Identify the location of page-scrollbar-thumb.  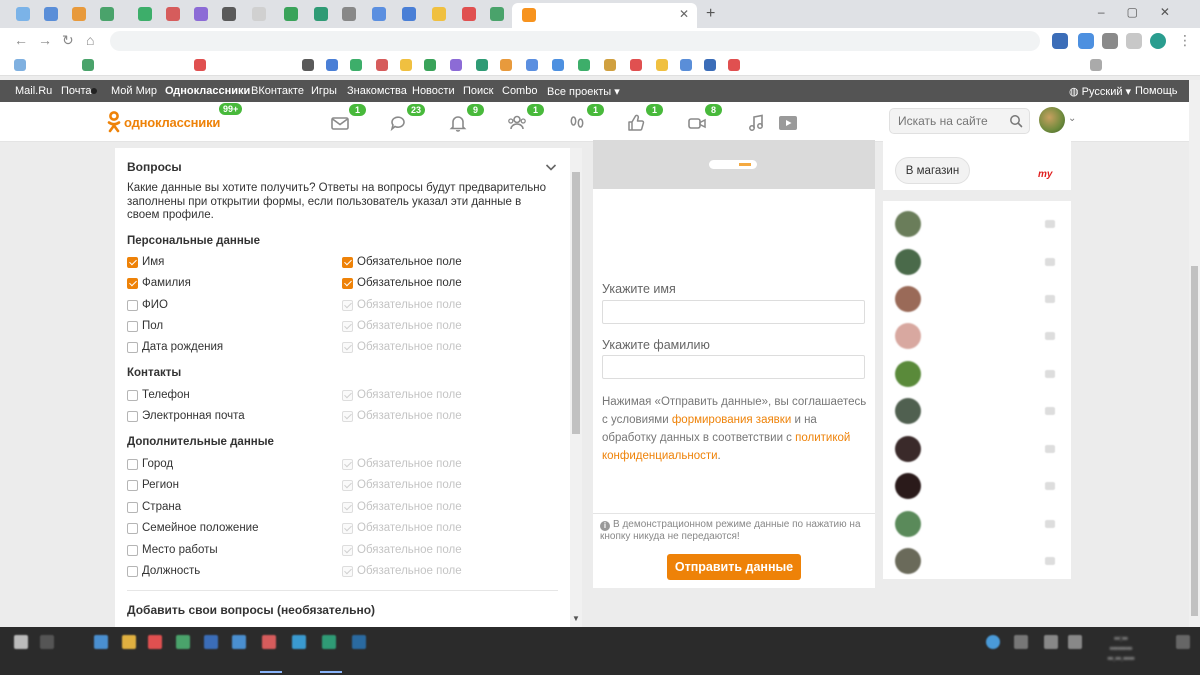
(1194, 441).